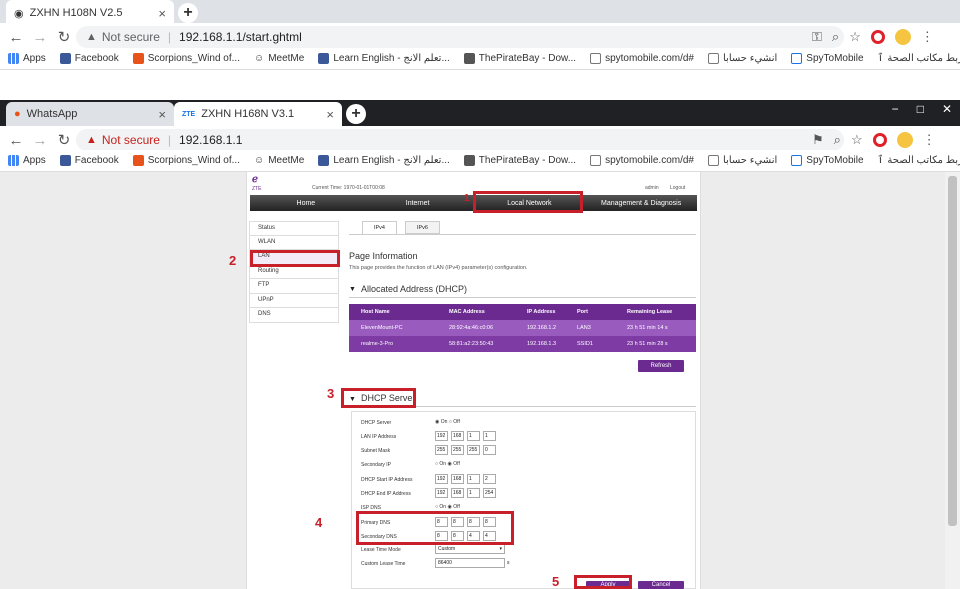  What do you see at coordinates (130, 140) in the screenshot?
I see `security-label: Not secure` at bounding box center [130, 140].